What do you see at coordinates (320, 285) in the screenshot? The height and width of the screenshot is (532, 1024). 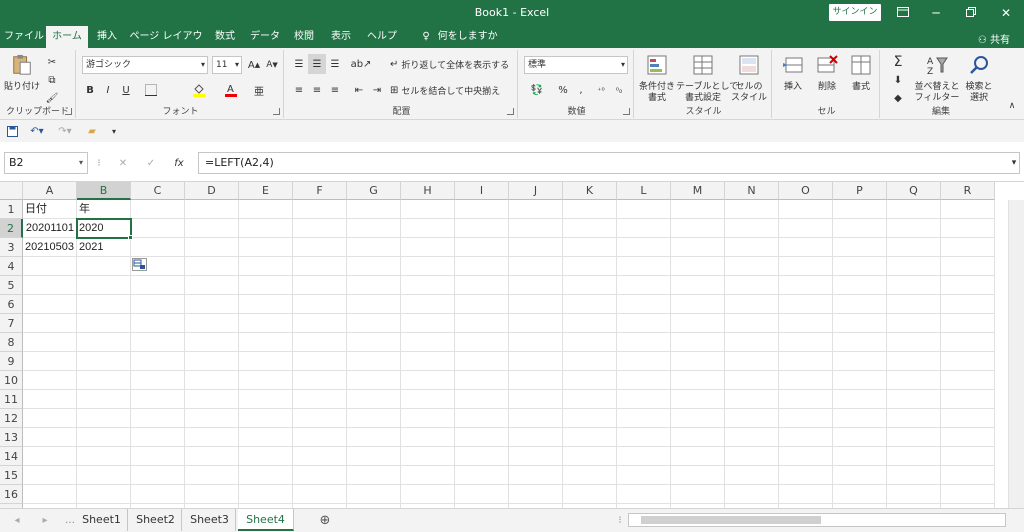 I see `cell-f5` at bounding box center [320, 285].